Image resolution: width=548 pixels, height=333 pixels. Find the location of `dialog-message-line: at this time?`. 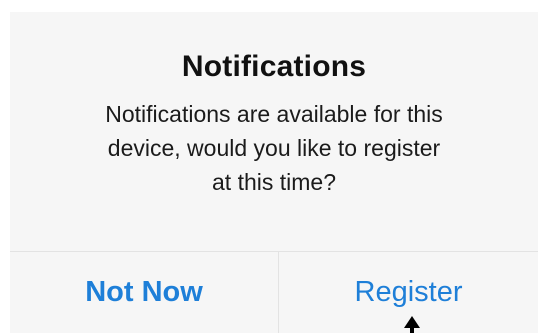

dialog-message-line: at this time? is located at coordinates (274, 182).